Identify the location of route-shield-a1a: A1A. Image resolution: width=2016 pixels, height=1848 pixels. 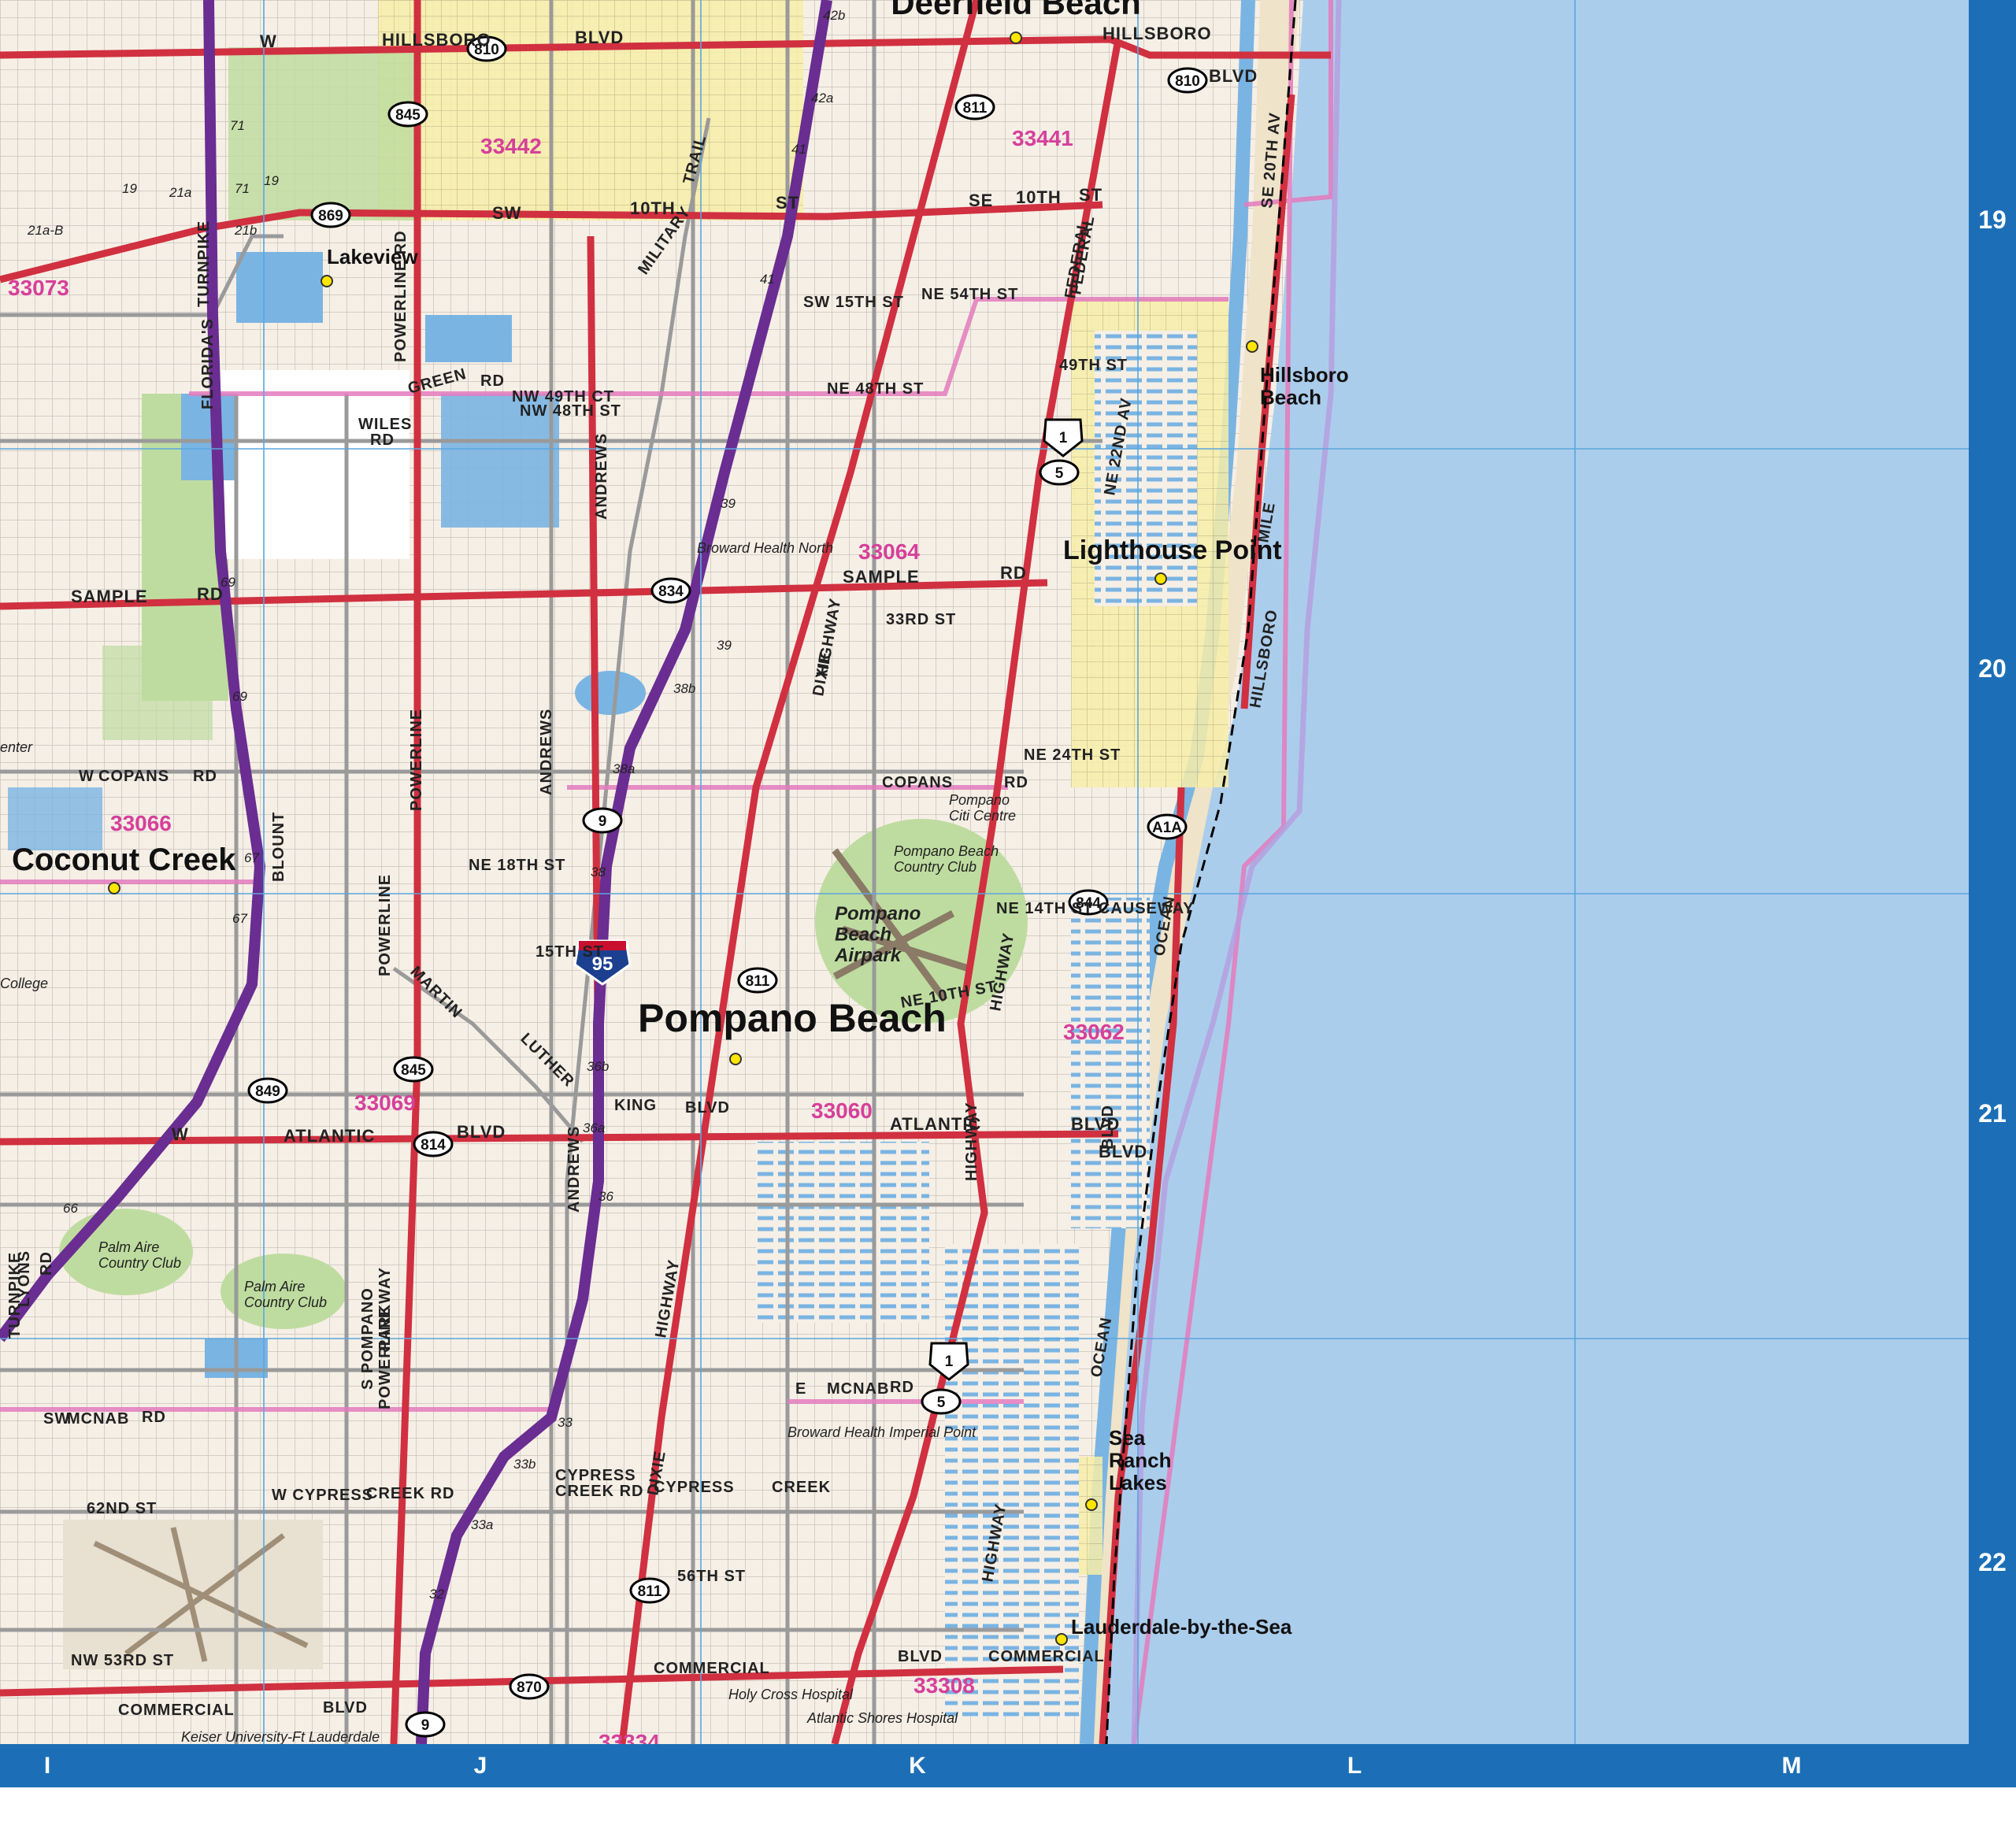
(1167, 826).